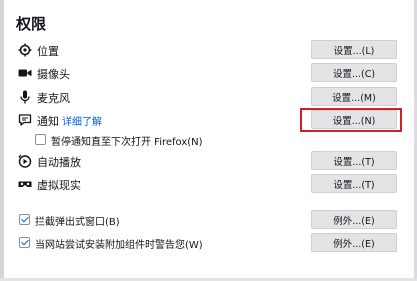  I want to click on camera-settings-button: 设置...(C), so click(354, 72).